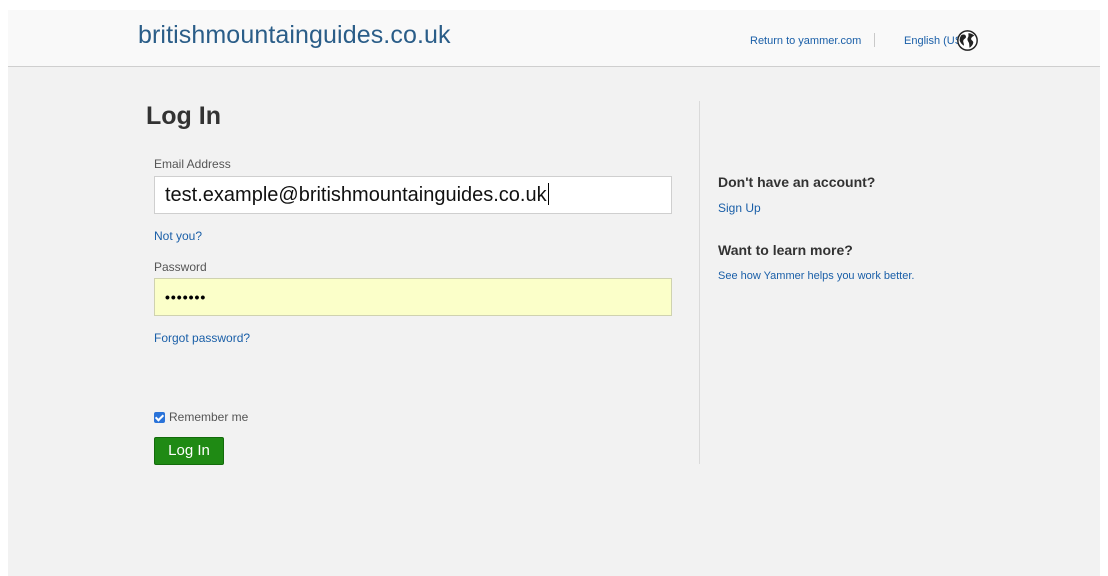 This screenshot has width=1108, height=576. What do you see at coordinates (192, 164) in the screenshot?
I see `email-label: Email Address` at bounding box center [192, 164].